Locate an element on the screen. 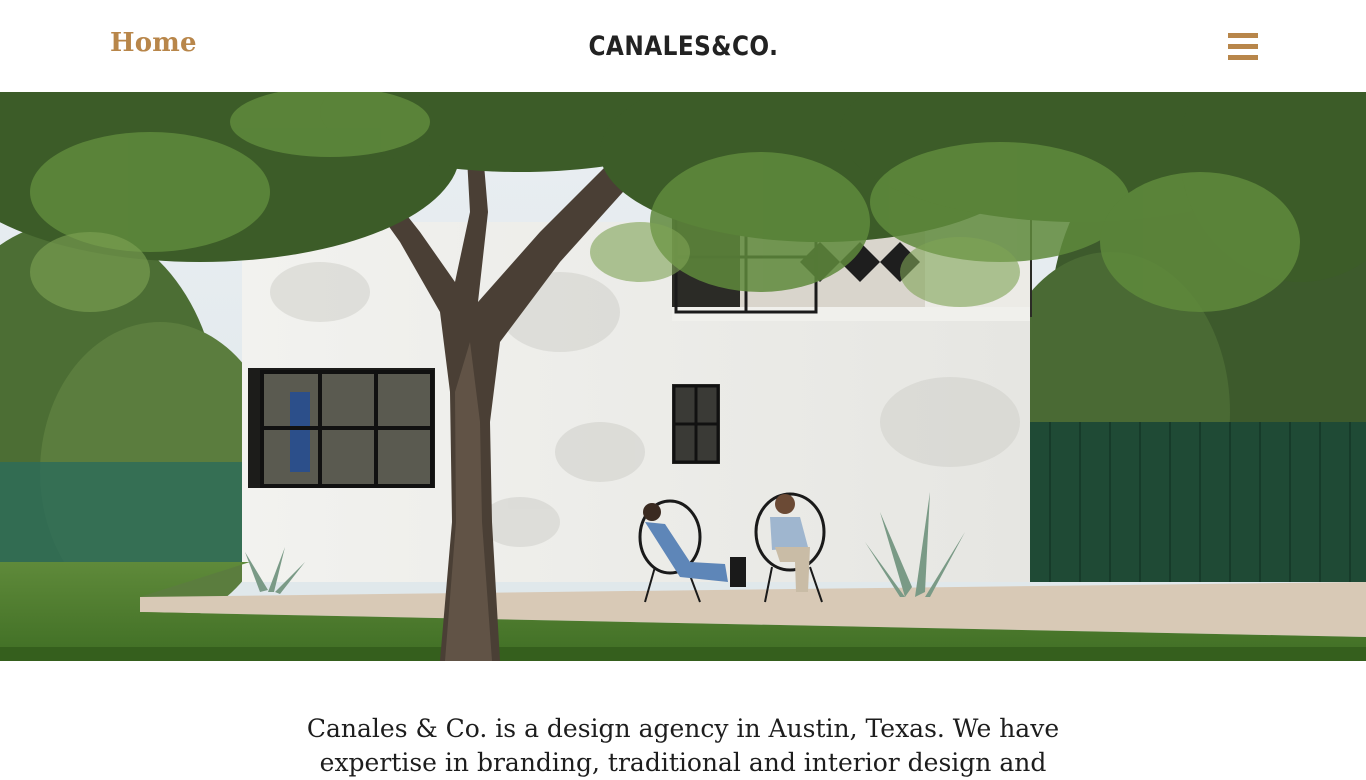 The height and width of the screenshot is (780, 1366). home-link: Home is located at coordinates (153, 43).